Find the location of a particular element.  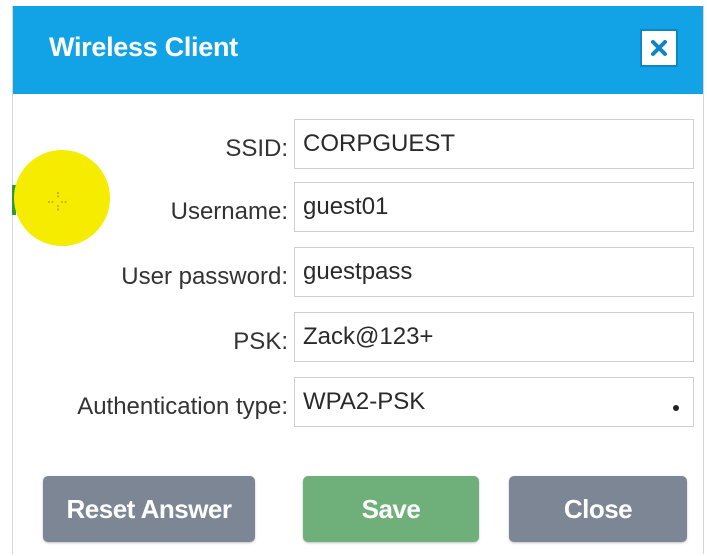

close-button: Close is located at coordinates (598, 509).